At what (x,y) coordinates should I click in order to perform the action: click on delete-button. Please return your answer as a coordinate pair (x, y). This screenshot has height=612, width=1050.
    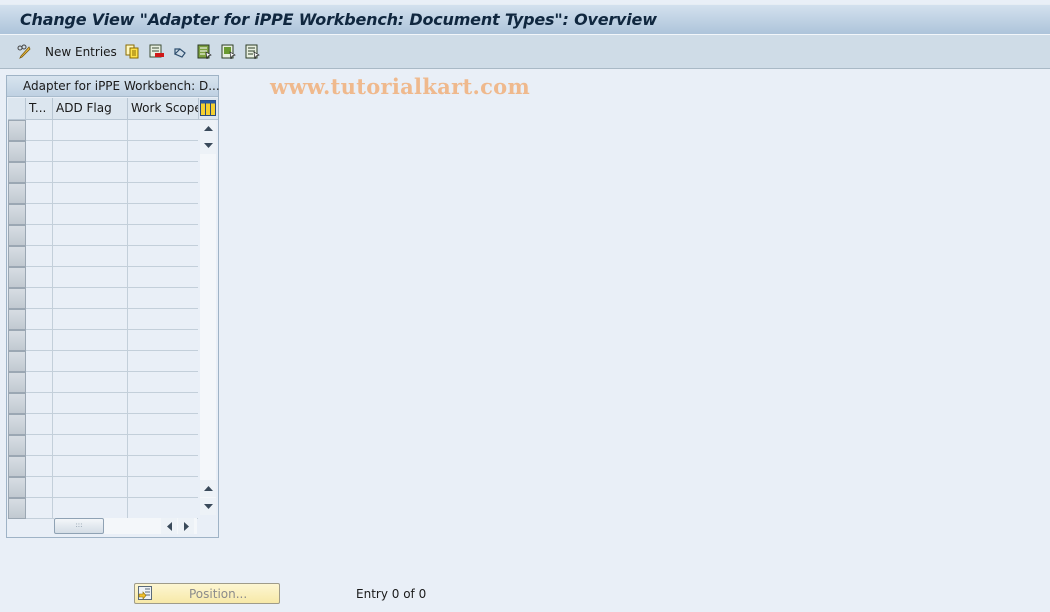
    Looking at the image, I should click on (156, 51).